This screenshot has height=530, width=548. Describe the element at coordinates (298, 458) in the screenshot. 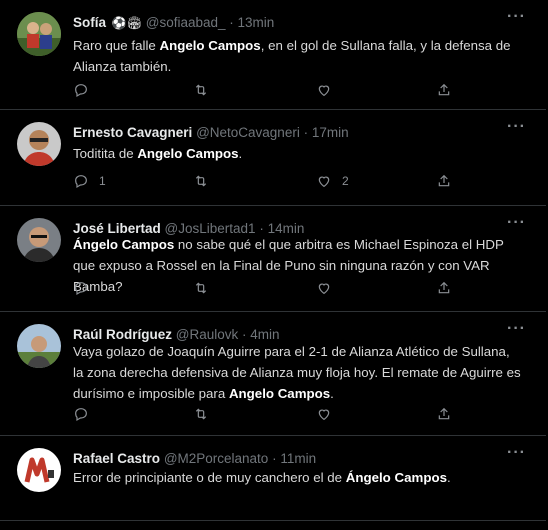

I see `timestamp: 11min` at that location.